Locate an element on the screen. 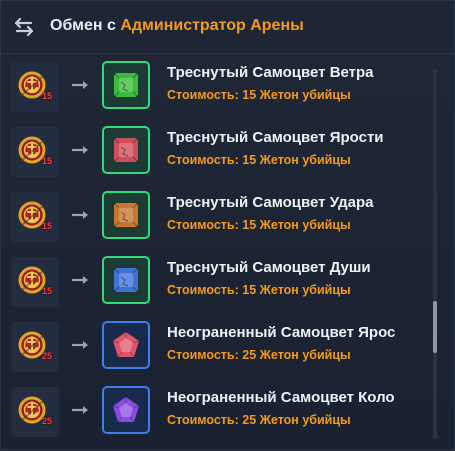  page-title: Обмен с Администратор Арены is located at coordinates (177, 26).